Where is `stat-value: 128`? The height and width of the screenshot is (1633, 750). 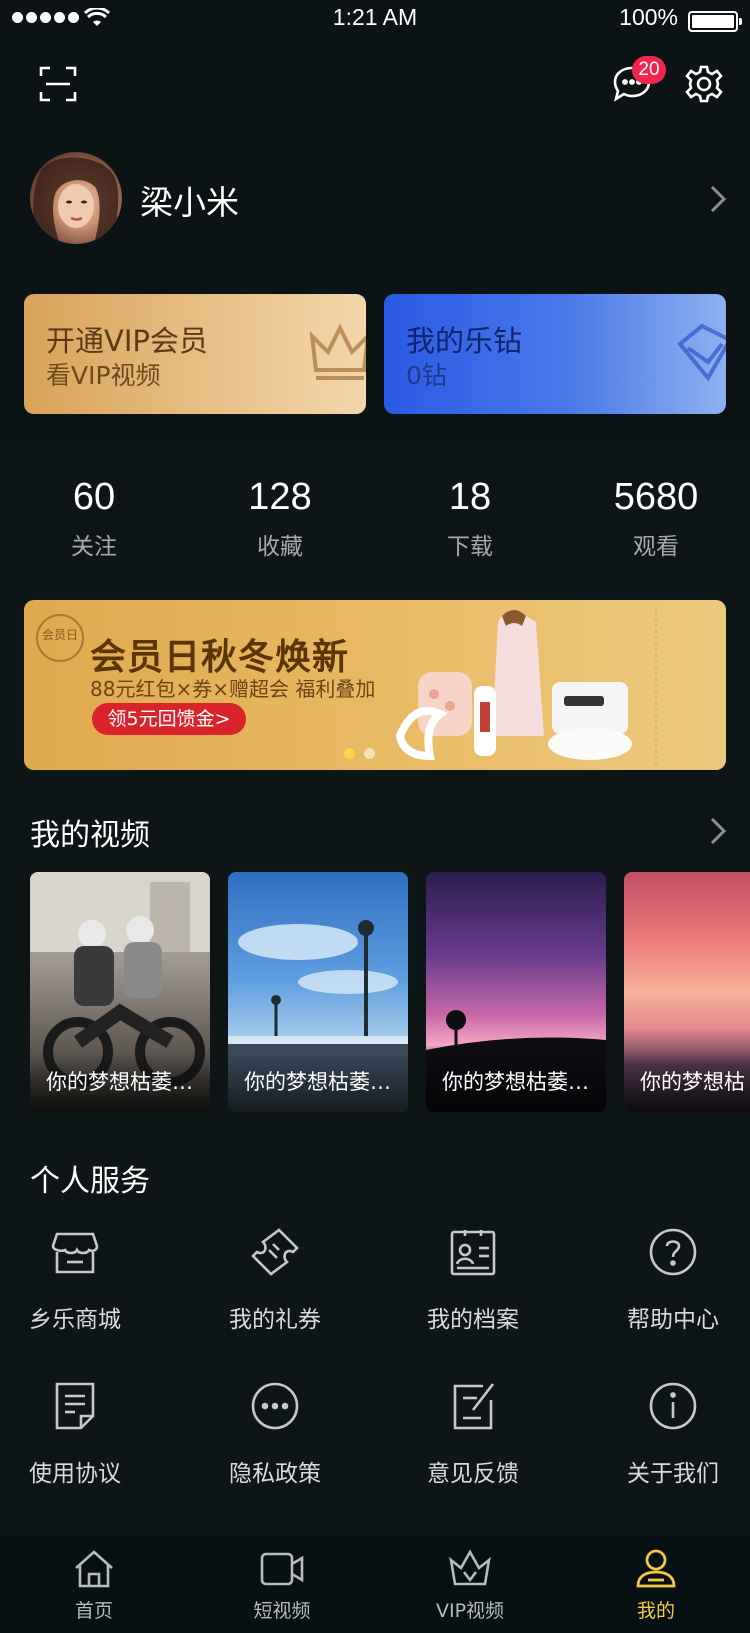 stat-value: 128 is located at coordinates (280, 497).